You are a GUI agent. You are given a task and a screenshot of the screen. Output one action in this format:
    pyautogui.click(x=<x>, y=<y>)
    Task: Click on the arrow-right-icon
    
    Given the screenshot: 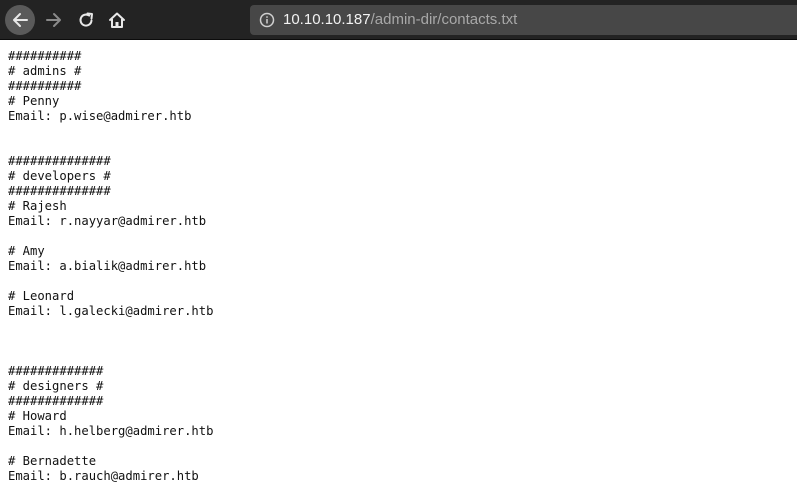 What is the action you would take?
    pyautogui.click(x=53, y=20)
    